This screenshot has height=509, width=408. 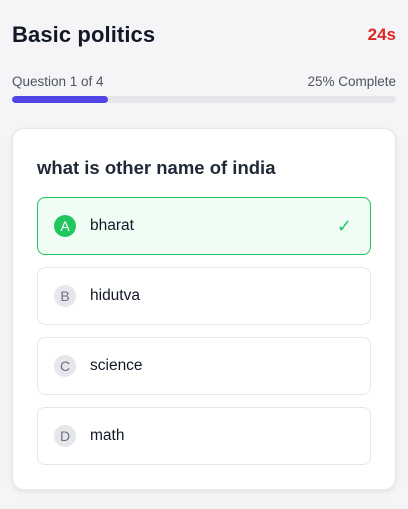 What do you see at coordinates (204, 81) in the screenshot?
I see `progress-labels: Question 1 of 4 25% Complete` at bounding box center [204, 81].